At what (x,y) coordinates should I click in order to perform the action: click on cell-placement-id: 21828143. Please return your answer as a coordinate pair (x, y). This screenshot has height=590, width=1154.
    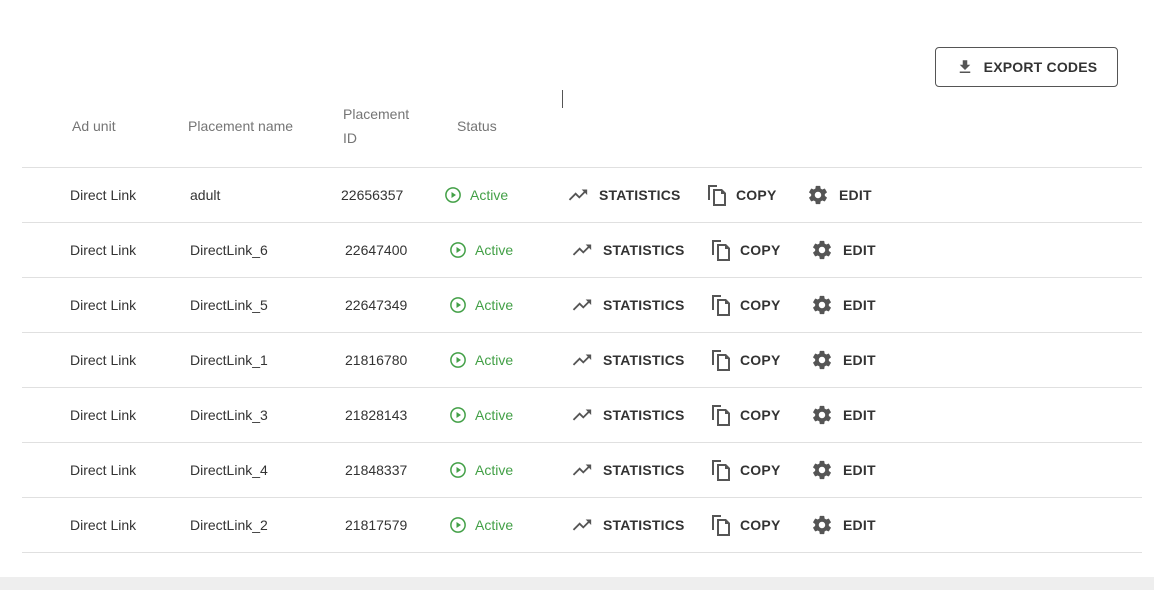
    Looking at the image, I should click on (376, 415).